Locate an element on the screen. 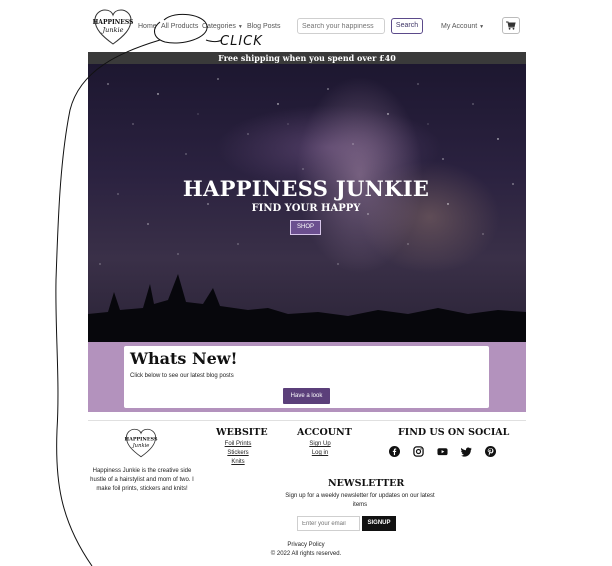  nav-blog-posts: Blog Posts is located at coordinates (263, 26).